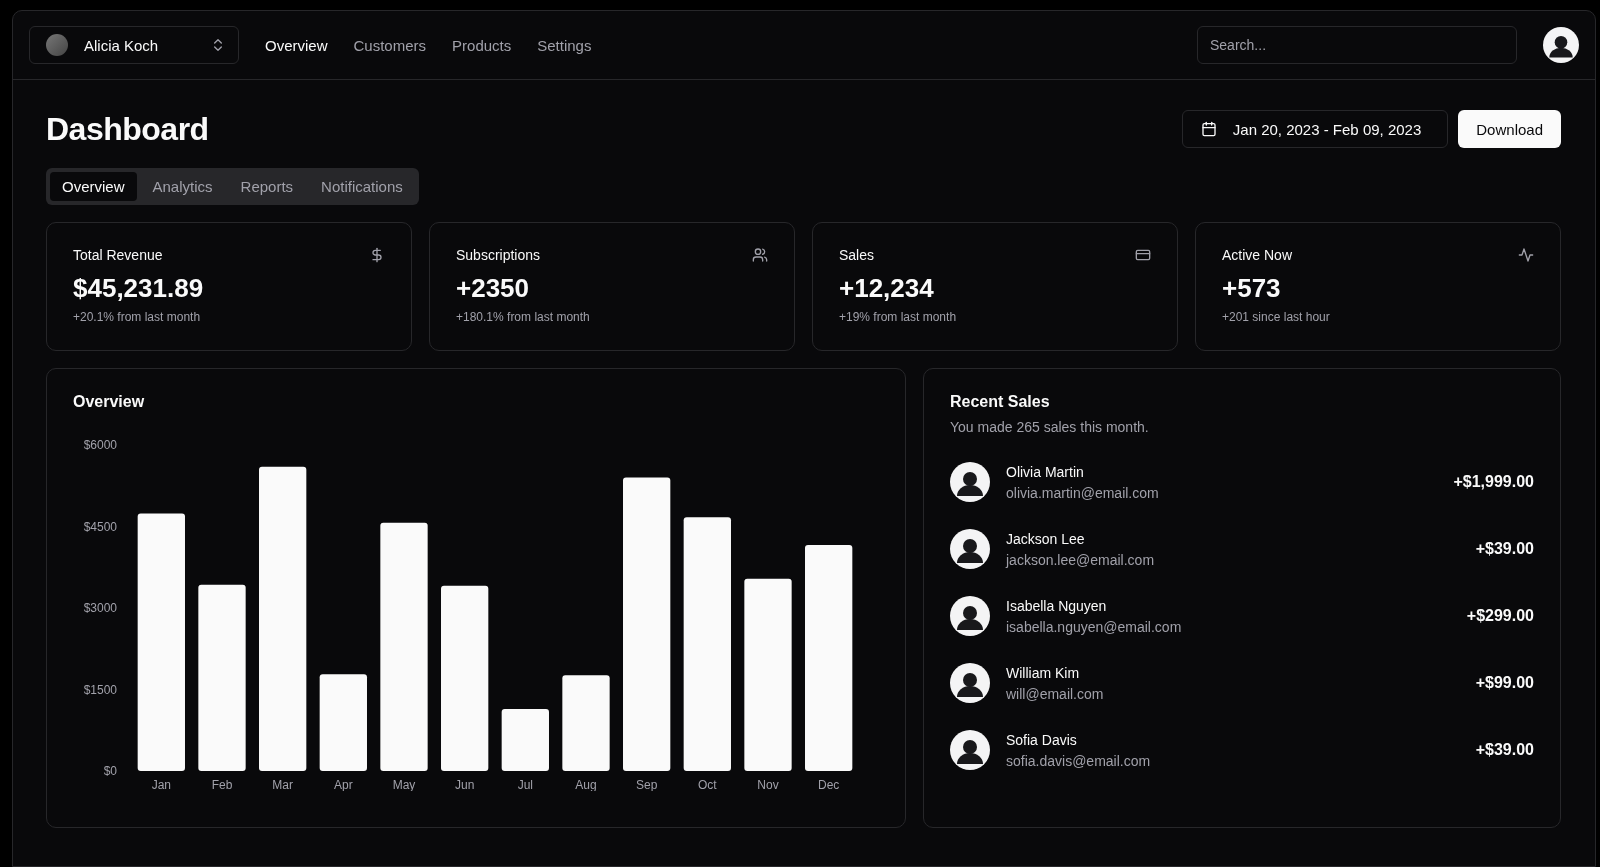 This screenshot has height=867, width=1600. I want to click on sale-amount: +$1,999.00, so click(1493, 482).